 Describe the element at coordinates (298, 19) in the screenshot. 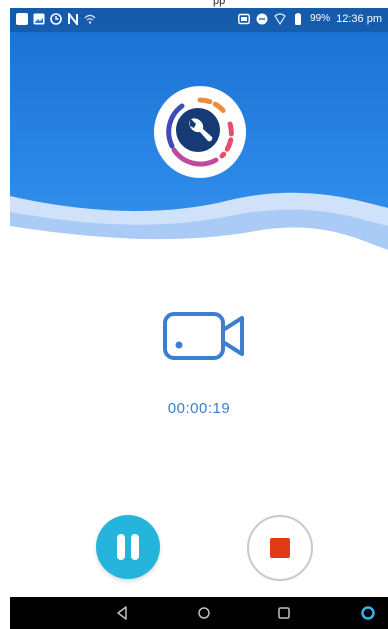

I see `battery-icon` at that location.